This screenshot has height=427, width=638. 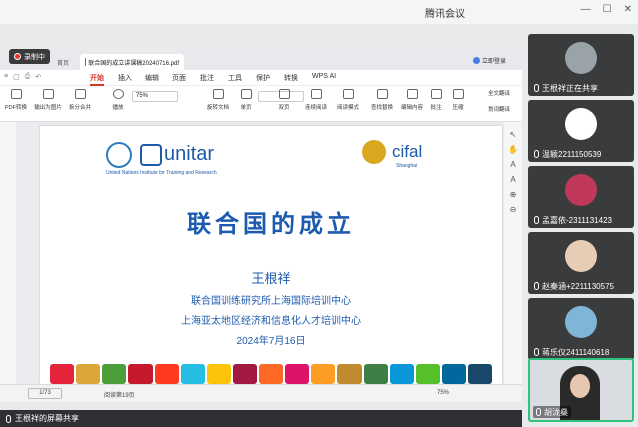 What do you see at coordinates (513, 209) in the screenshot?
I see `zoom-out-icon: ⊖` at bounding box center [513, 209].